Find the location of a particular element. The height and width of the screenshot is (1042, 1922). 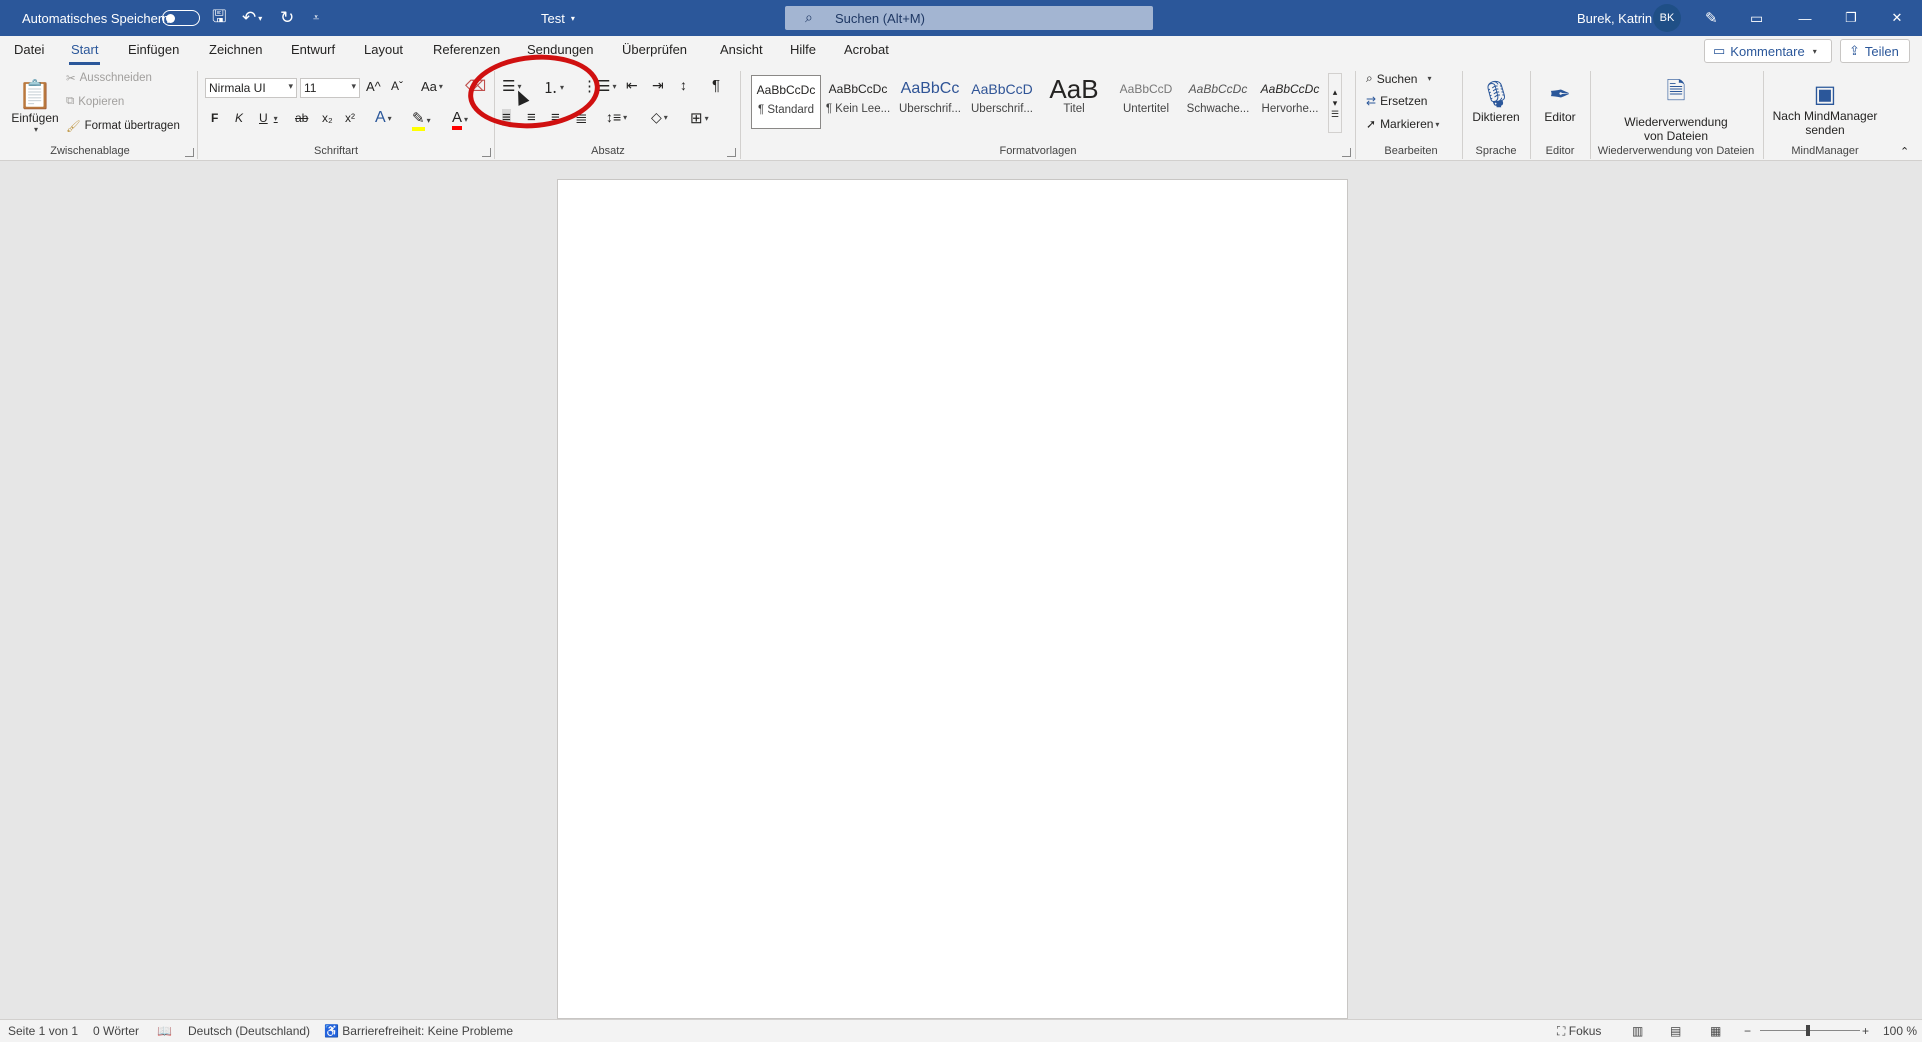

collapse-ribbon-icon: ⌃ is located at coordinates (1904, 151).